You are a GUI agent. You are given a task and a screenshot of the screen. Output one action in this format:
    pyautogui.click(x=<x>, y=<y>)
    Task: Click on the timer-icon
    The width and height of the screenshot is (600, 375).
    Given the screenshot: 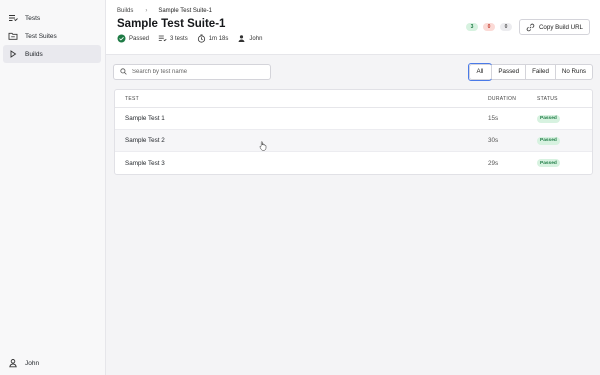 What is the action you would take?
    pyautogui.click(x=201, y=38)
    